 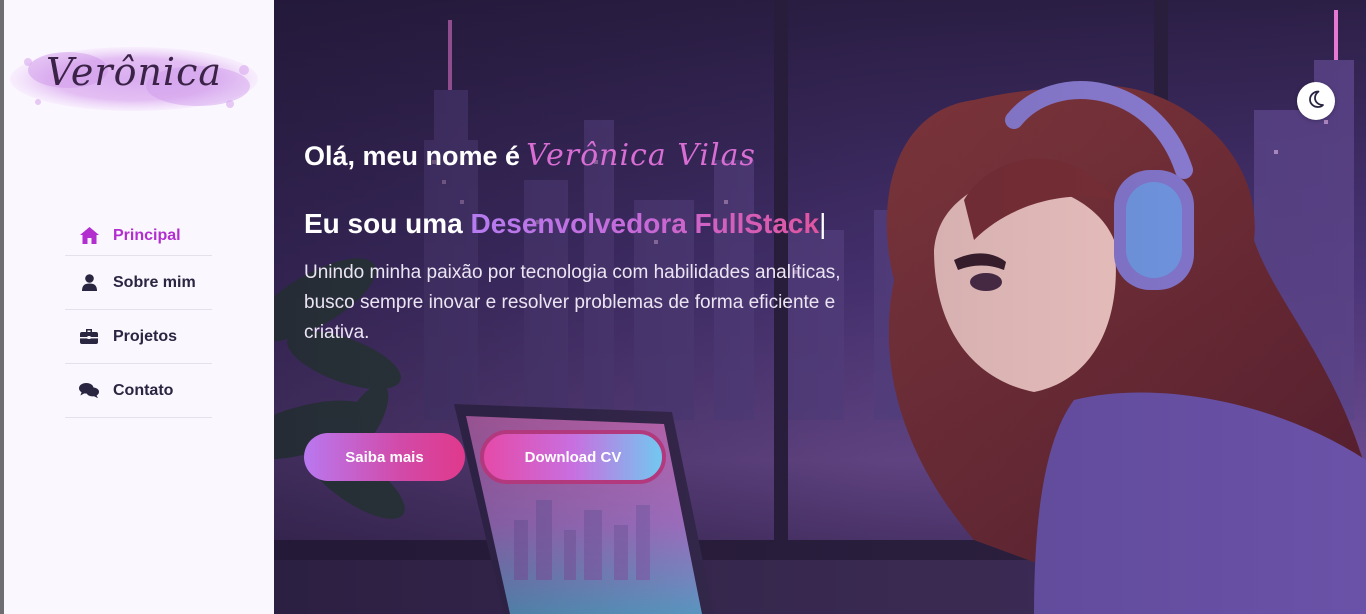 I want to click on moon-icon, so click(x=1316, y=101).